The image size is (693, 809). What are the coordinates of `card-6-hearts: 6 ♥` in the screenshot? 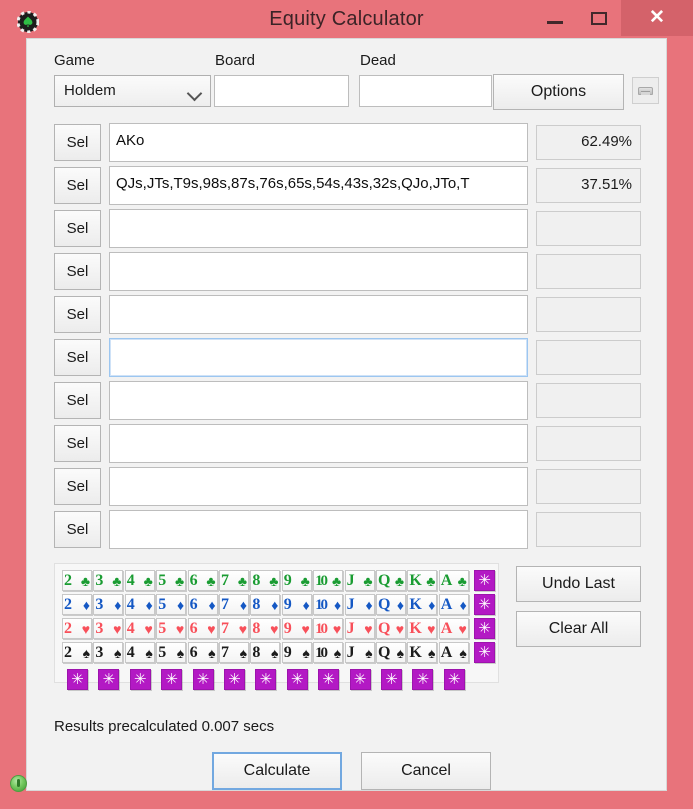 It's located at (202, 628).